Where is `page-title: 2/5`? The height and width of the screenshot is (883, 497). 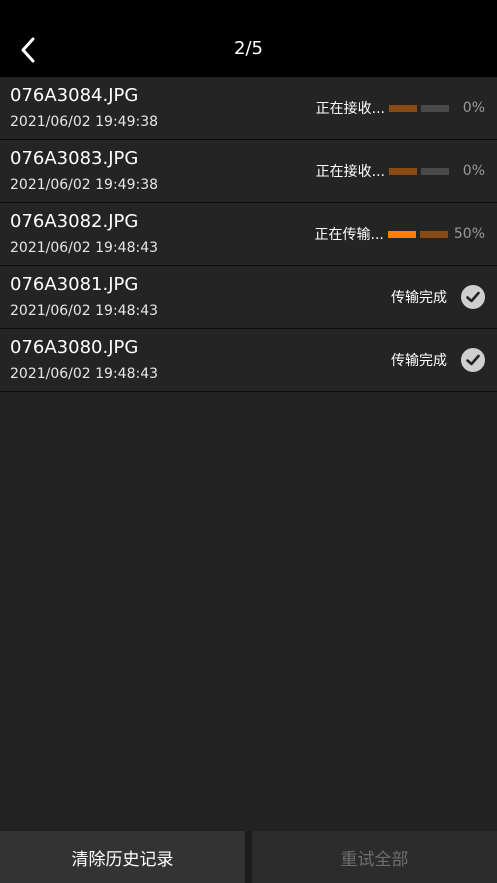
page-title: 2/5 is located at coordinates (248, 48).